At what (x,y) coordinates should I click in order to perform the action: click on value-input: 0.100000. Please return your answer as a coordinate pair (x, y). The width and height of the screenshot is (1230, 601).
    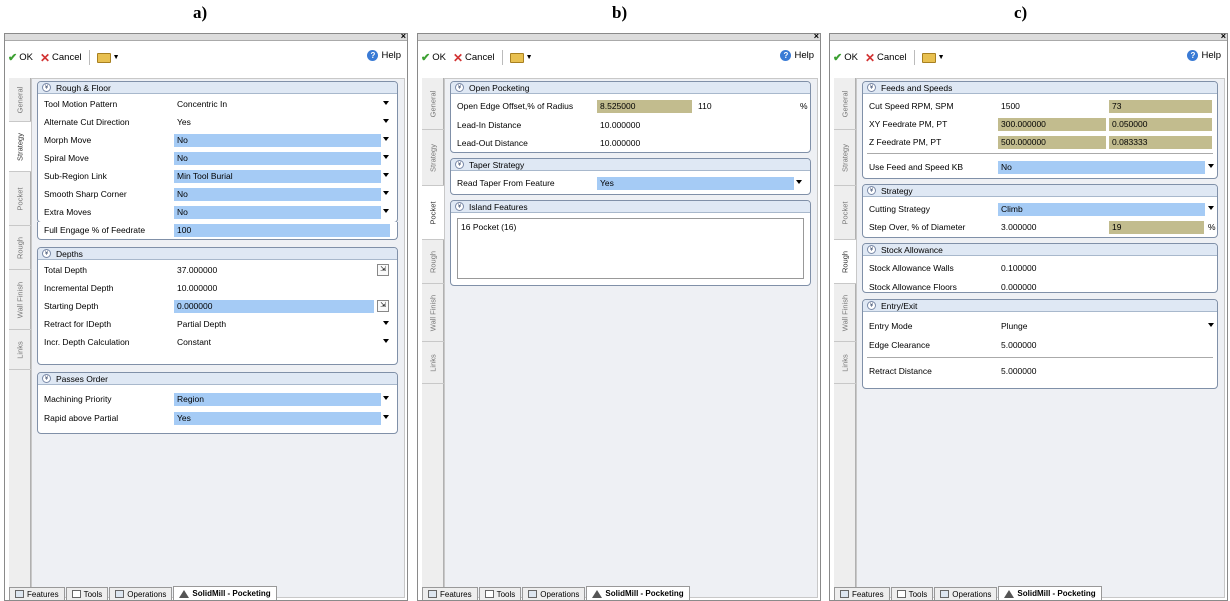
    Looking at the image, I should click on (1103, 268).